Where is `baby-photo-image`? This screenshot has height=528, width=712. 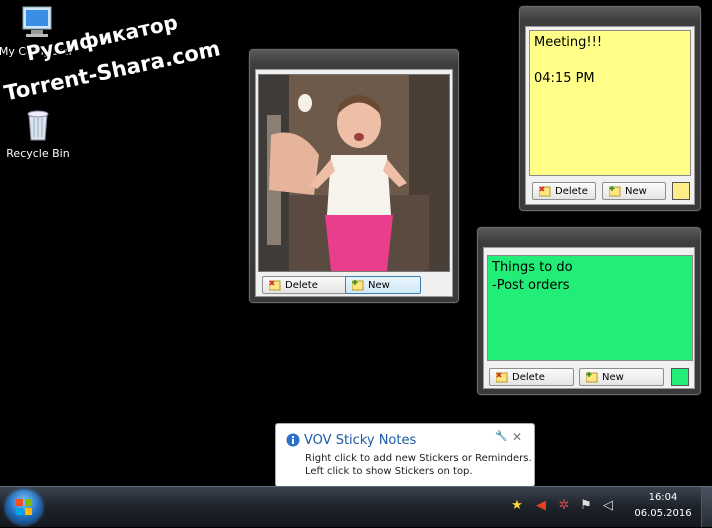
baby-photo-image is located at coordinates (354, 173).